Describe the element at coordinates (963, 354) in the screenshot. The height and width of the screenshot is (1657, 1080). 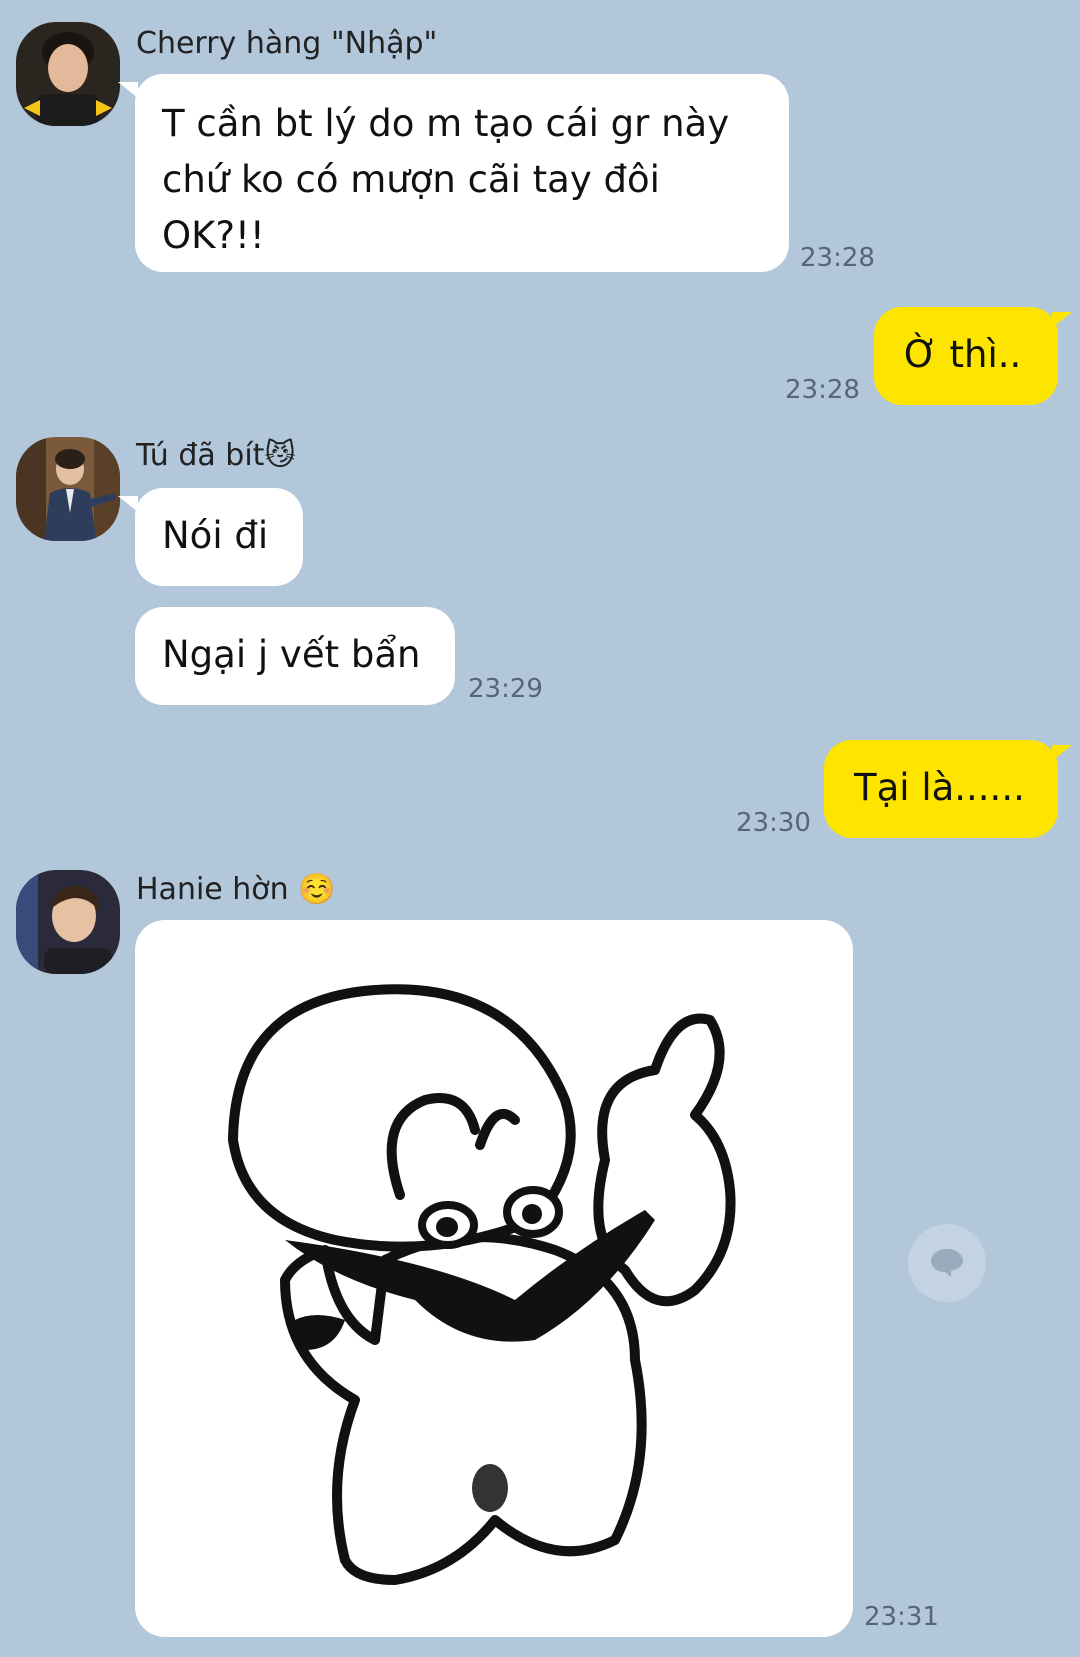
I see `message-text: Ờ thì..` at that location.